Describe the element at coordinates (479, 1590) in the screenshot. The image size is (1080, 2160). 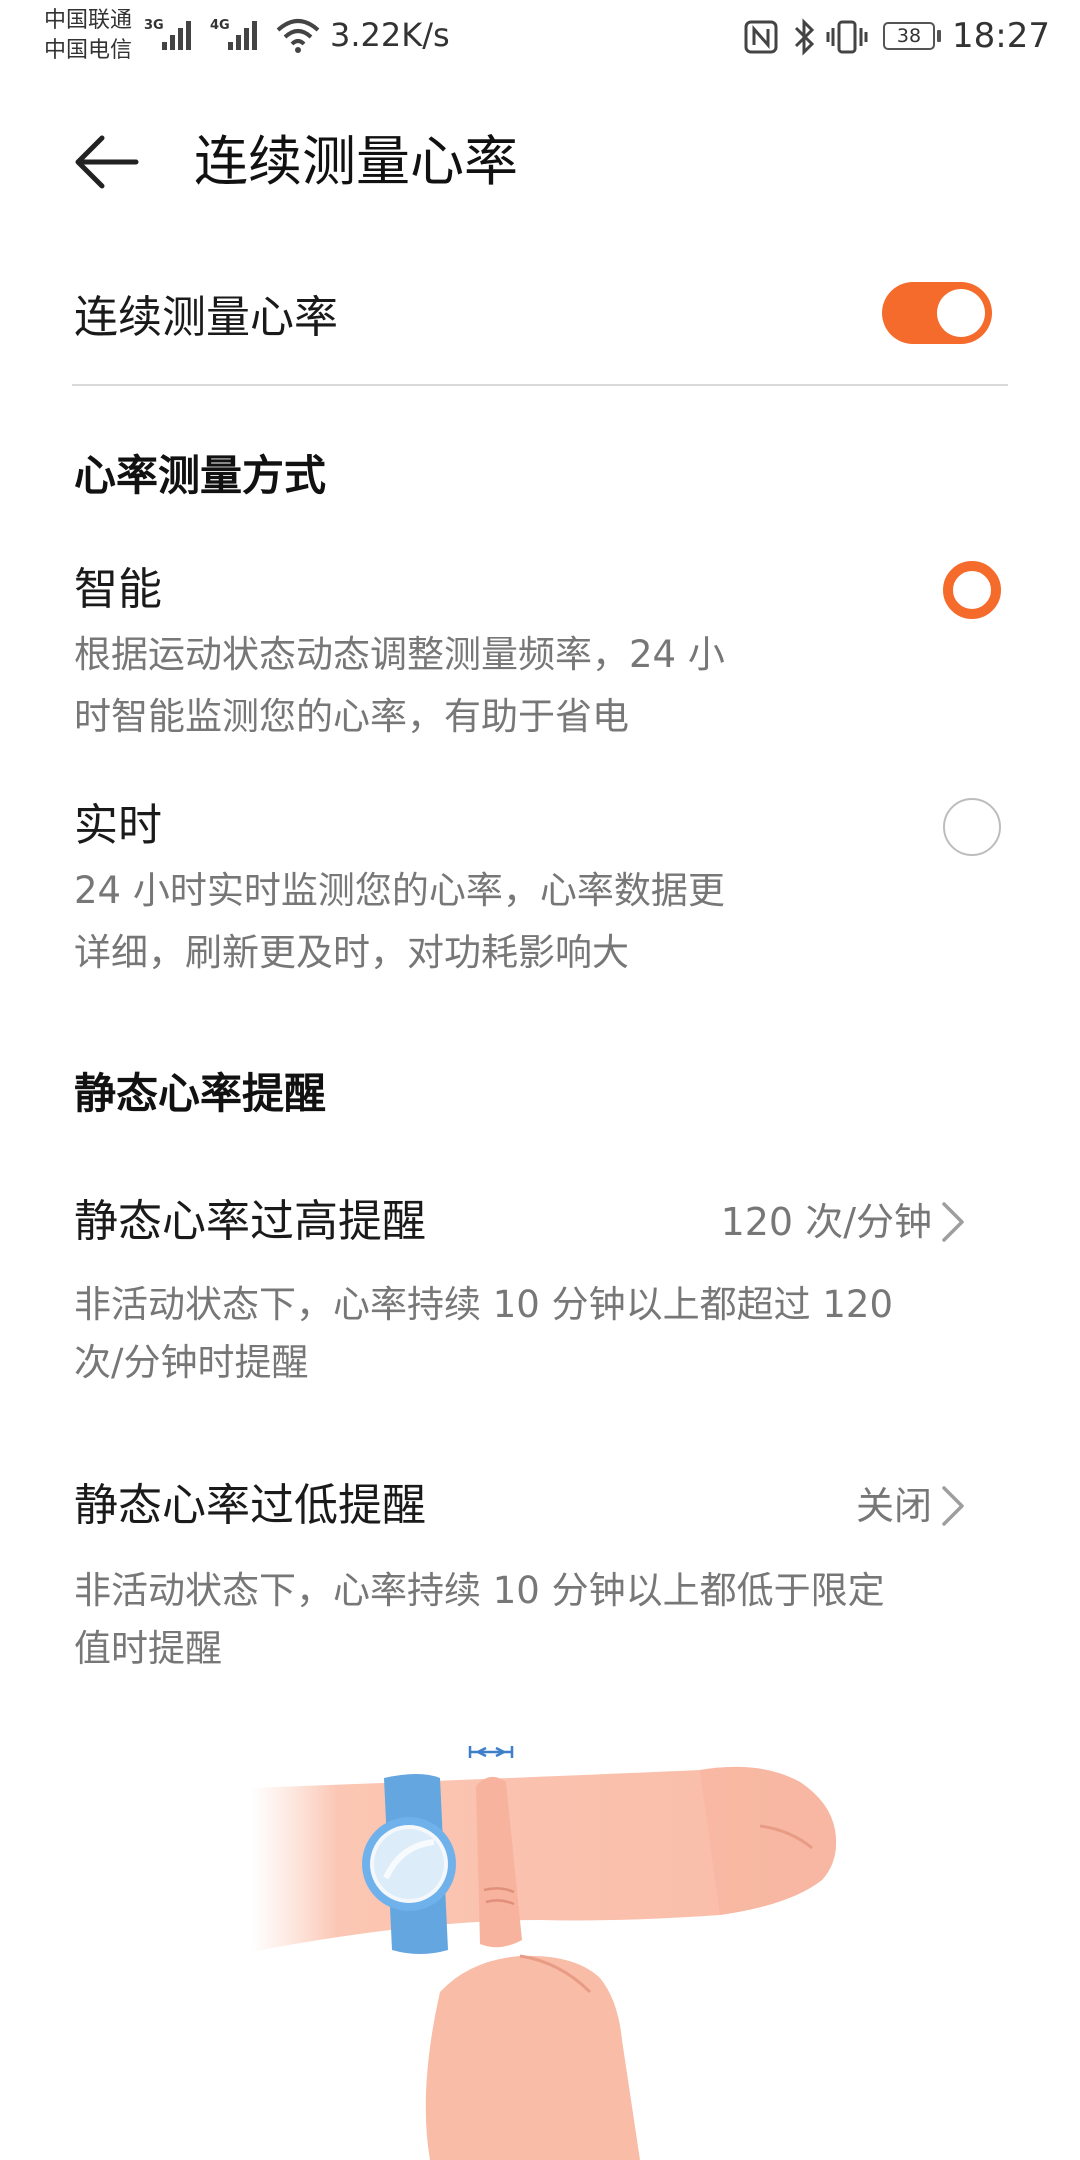
I see `low-rate-alert-desc-line-1: 非活动状态下，心率持续 10 分钟以上都低于限定` at that location.